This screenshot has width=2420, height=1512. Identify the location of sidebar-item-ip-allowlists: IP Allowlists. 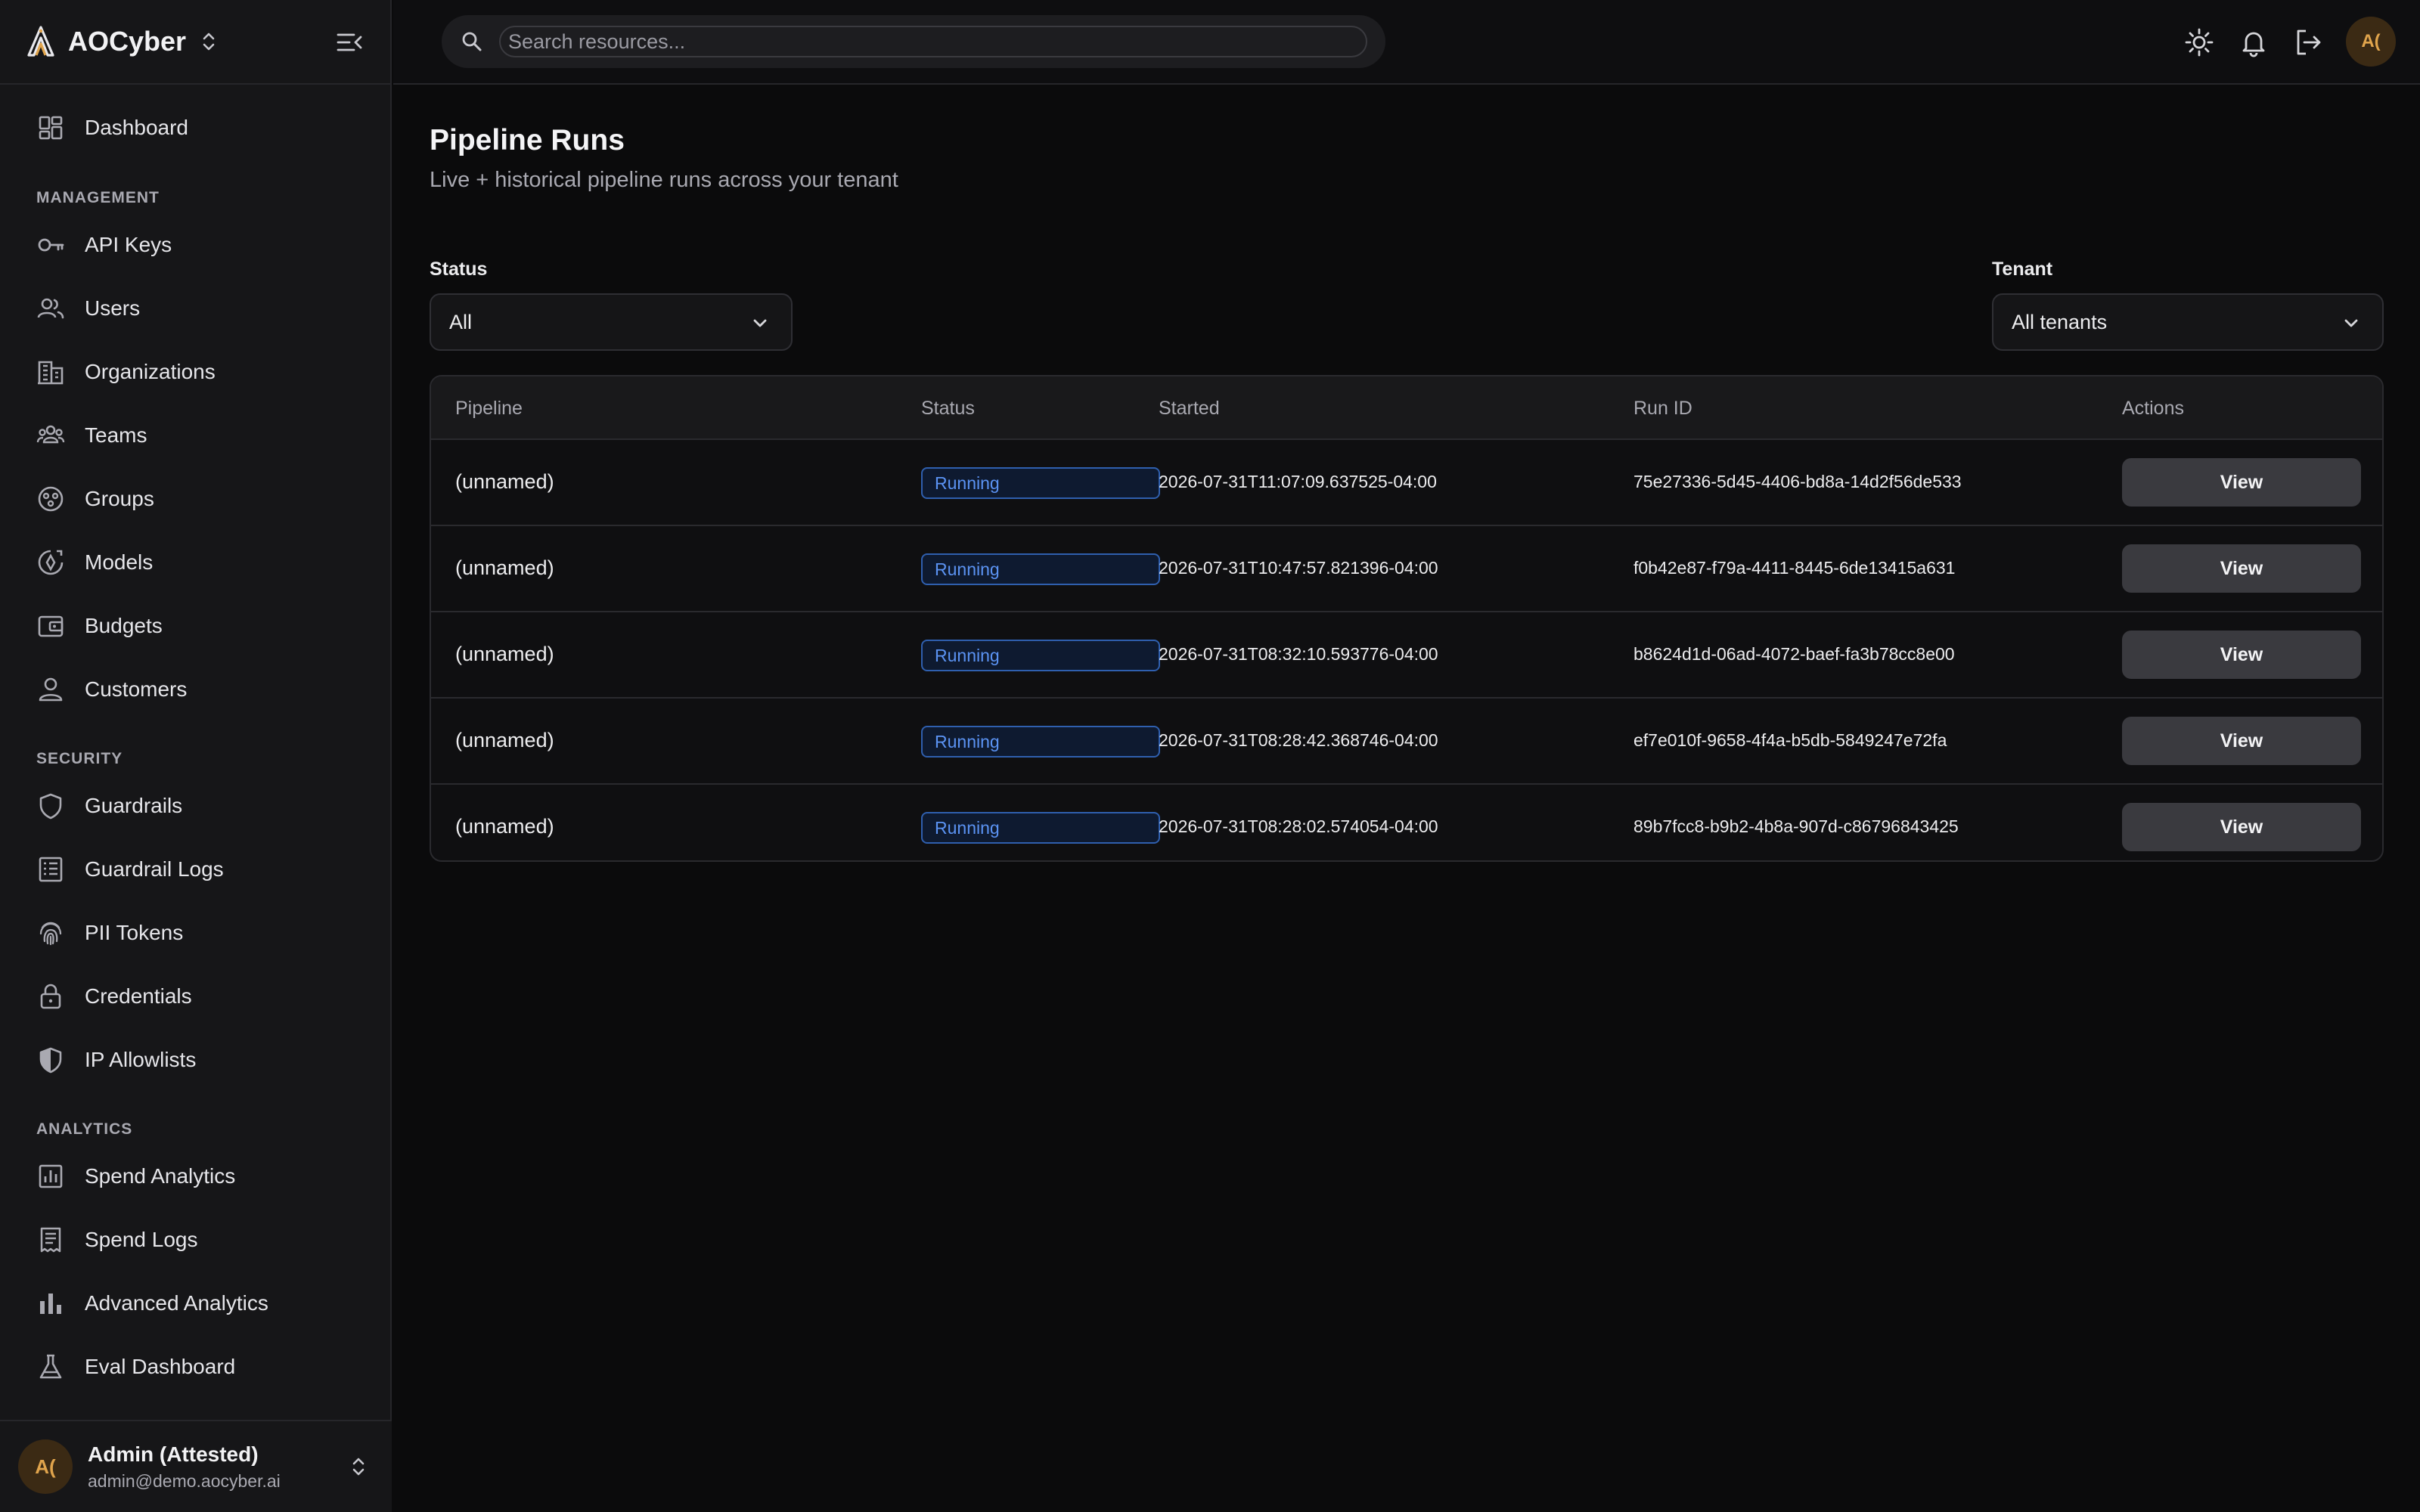
(195, 1060).